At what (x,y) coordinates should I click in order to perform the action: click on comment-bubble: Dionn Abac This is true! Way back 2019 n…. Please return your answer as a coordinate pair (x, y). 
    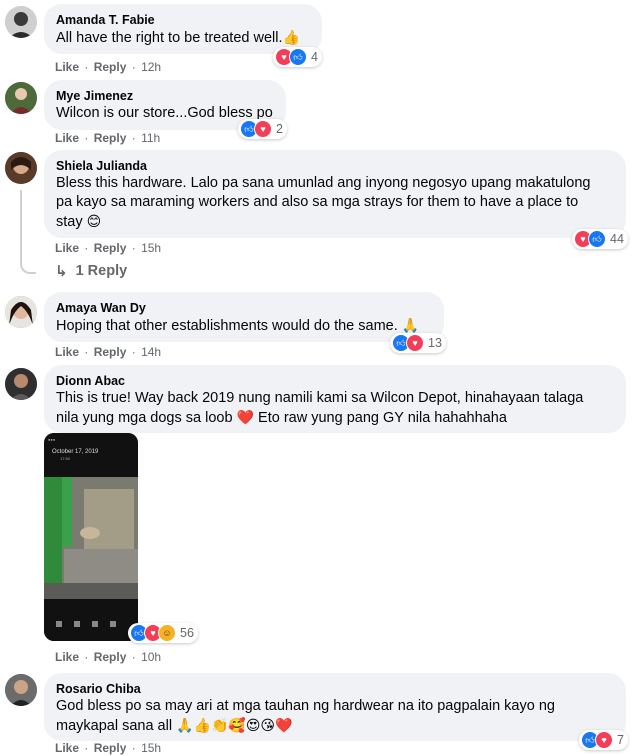
    Looking at the image, I should click on (335, 399).